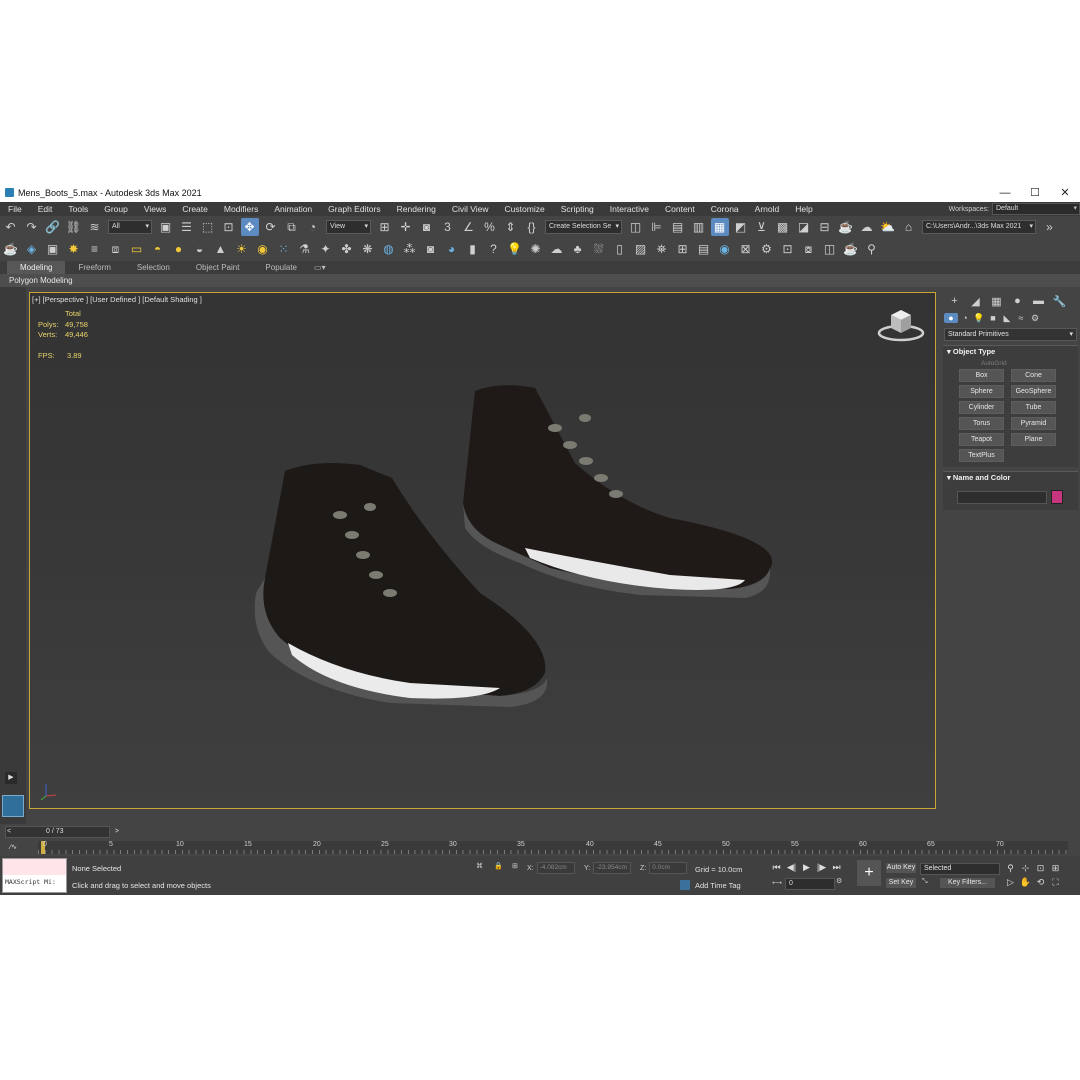 The height and width of the screenshot is (1080, 1080). Describe the element at coordinates (710, 885) in the screenshot. I see `add-time-tag: Add Time Tag` at that location.